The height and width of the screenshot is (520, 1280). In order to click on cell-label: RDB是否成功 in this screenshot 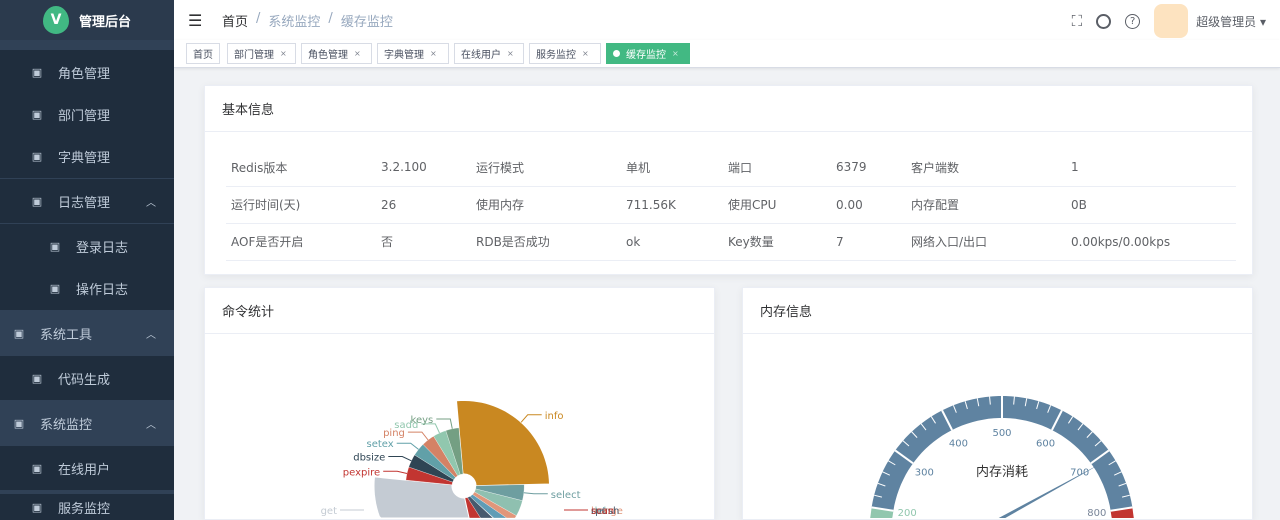, I will do `click(546, 242)`.